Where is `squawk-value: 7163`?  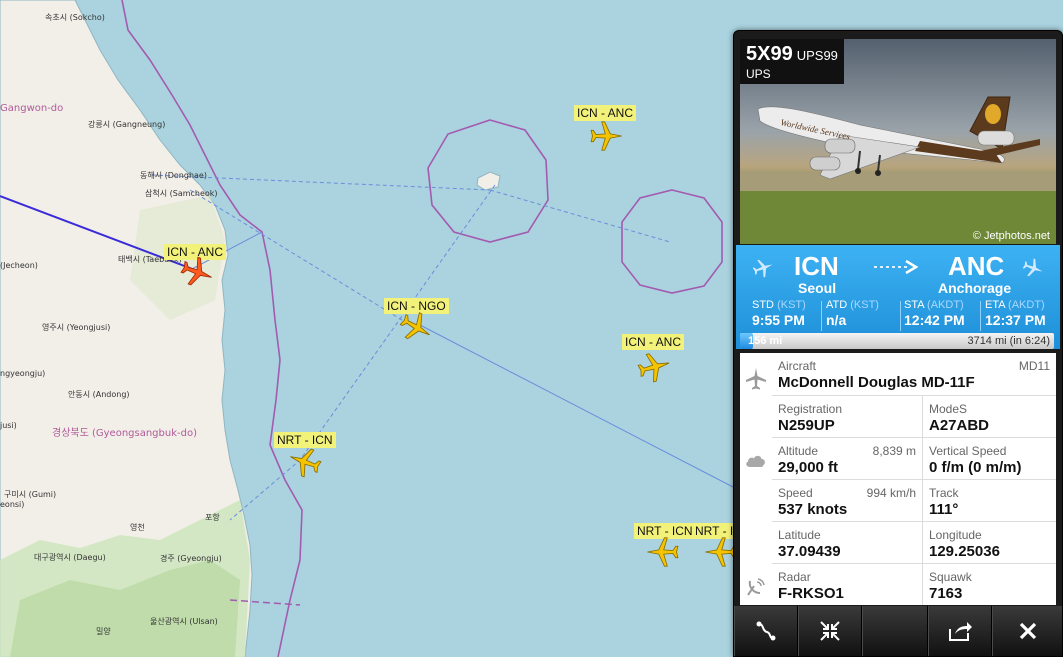 squawk-value: 7163 is located at coordinates (946, 593).